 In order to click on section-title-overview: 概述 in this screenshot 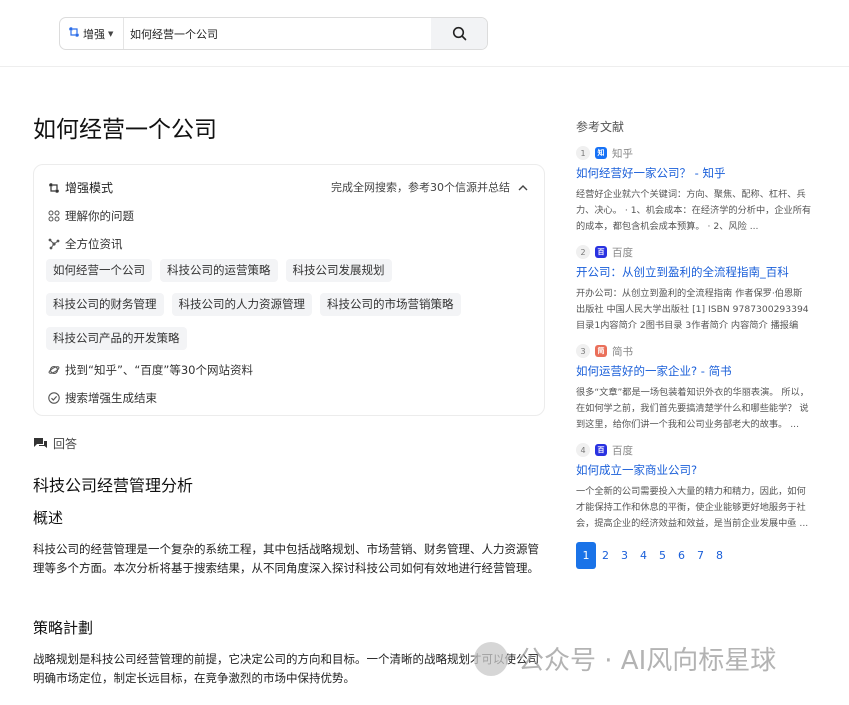, I will do `click(48, 518)`.